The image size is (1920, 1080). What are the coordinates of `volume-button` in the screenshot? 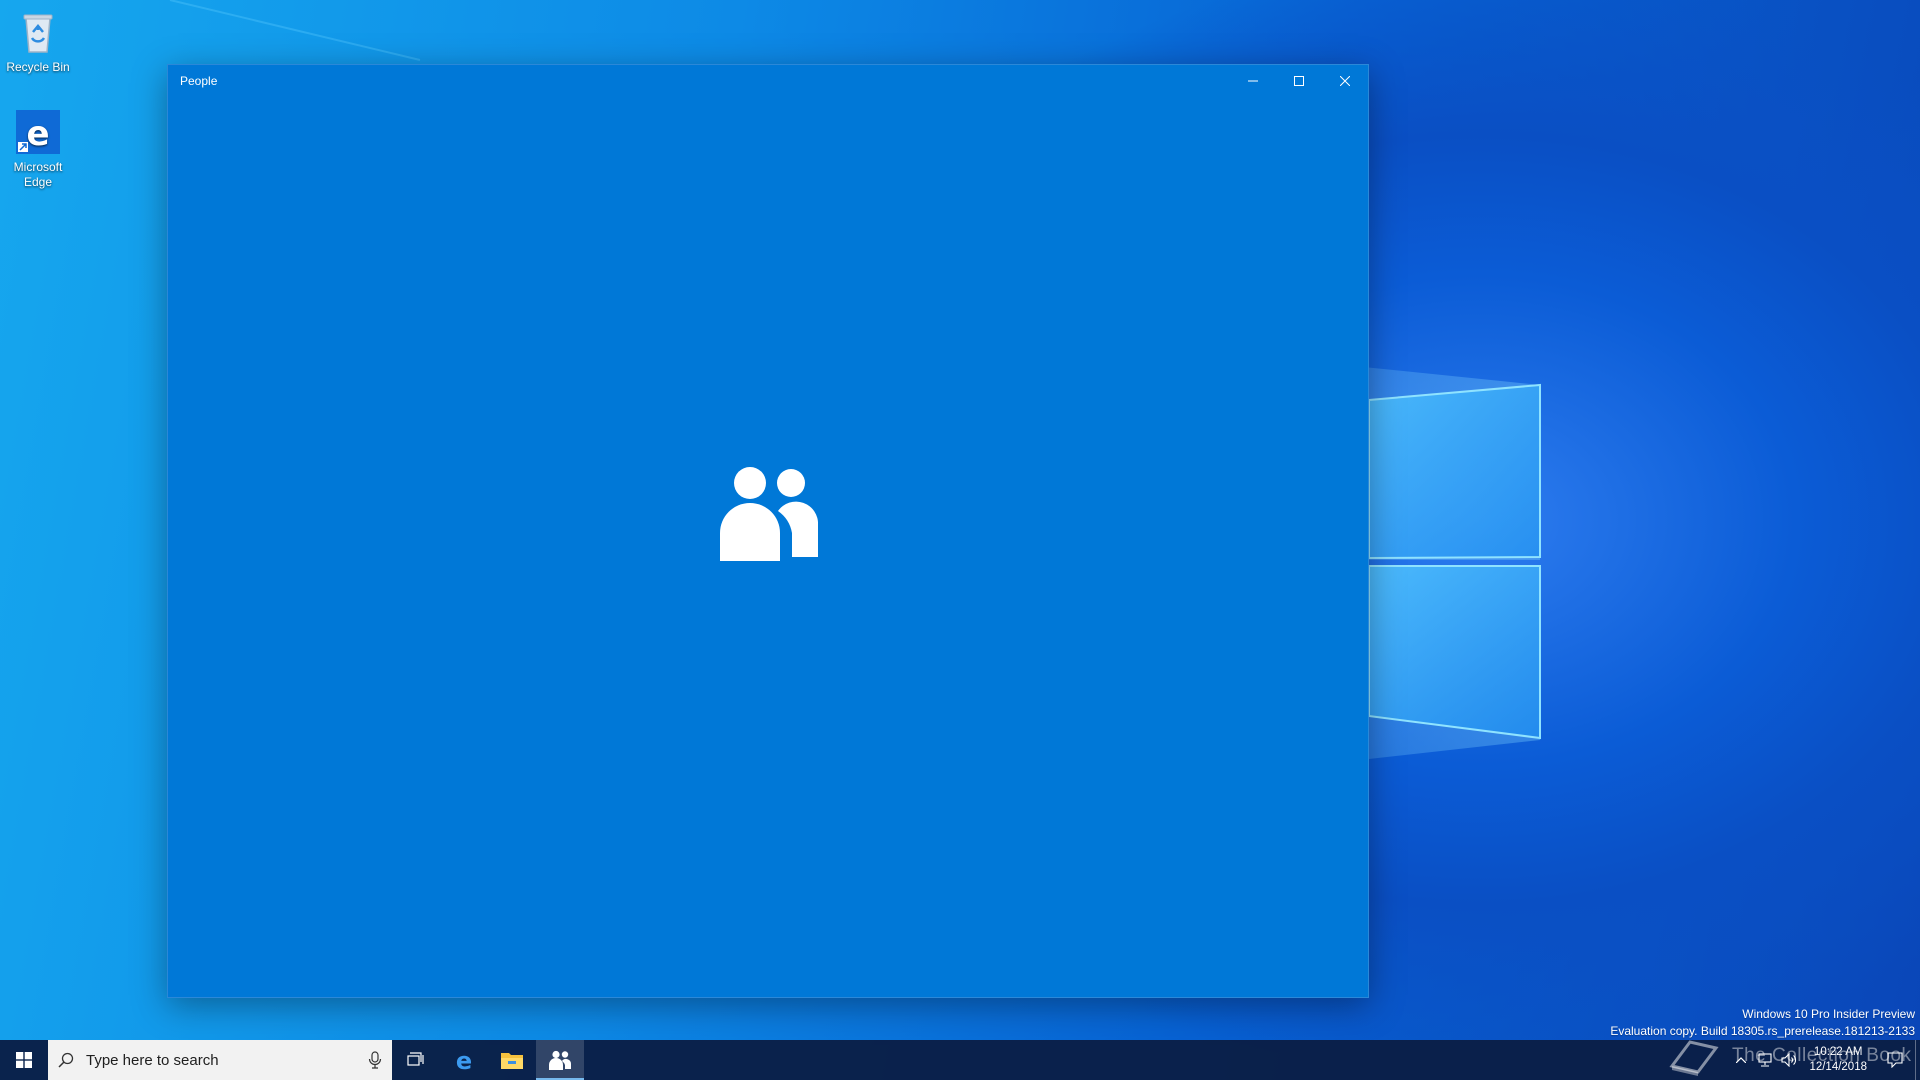 It's located at (1789, 1060).